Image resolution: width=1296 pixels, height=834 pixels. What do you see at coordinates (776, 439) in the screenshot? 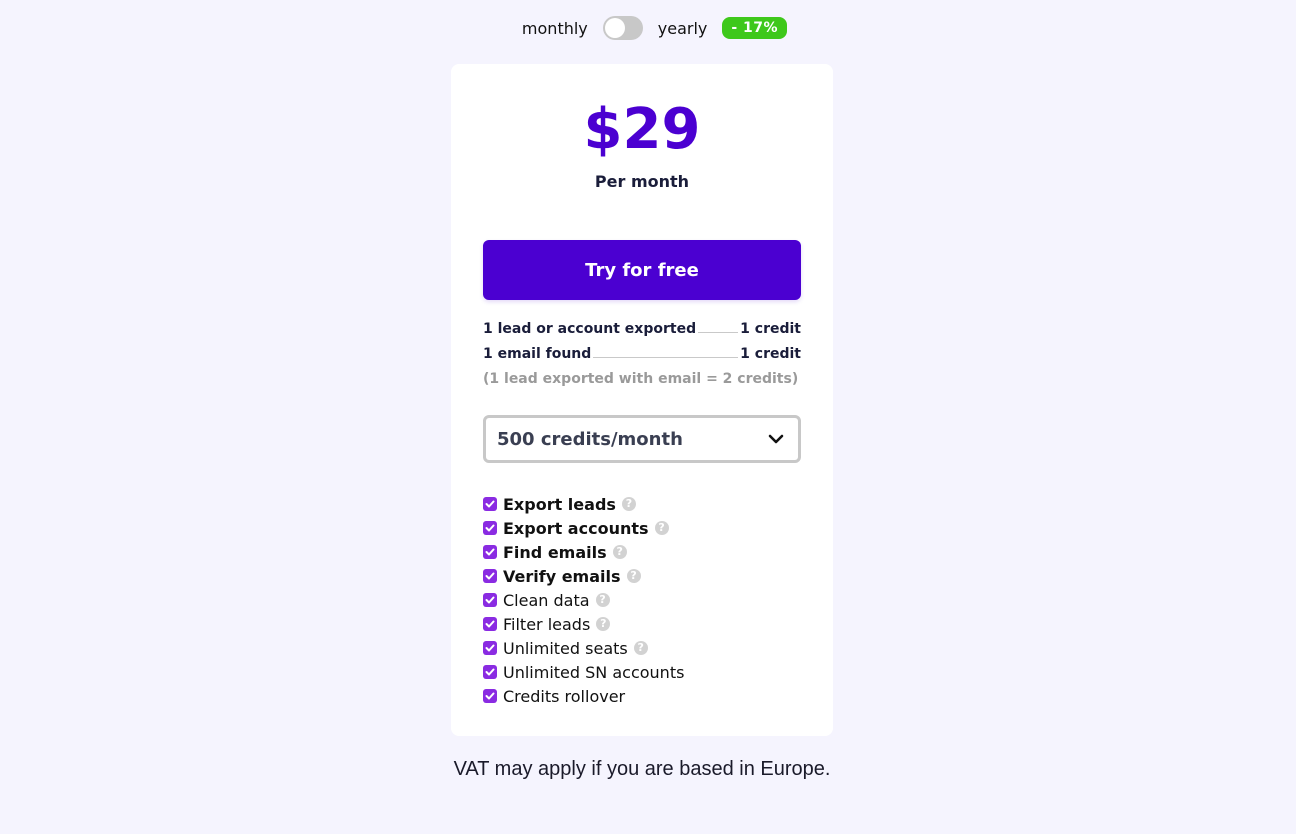
I see `chevron-down-icon` at bounding box center [776, 439].